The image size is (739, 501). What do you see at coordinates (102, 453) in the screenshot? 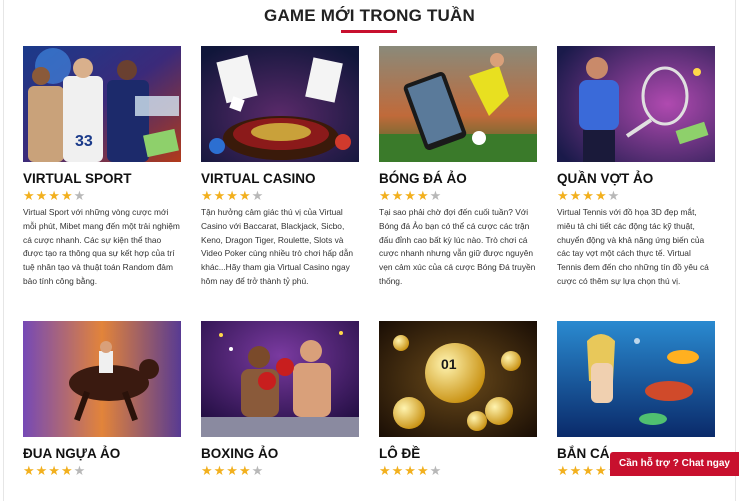
I see `card-title: ĐUA NGỰA ẢO` at bounding box center [102, 453].